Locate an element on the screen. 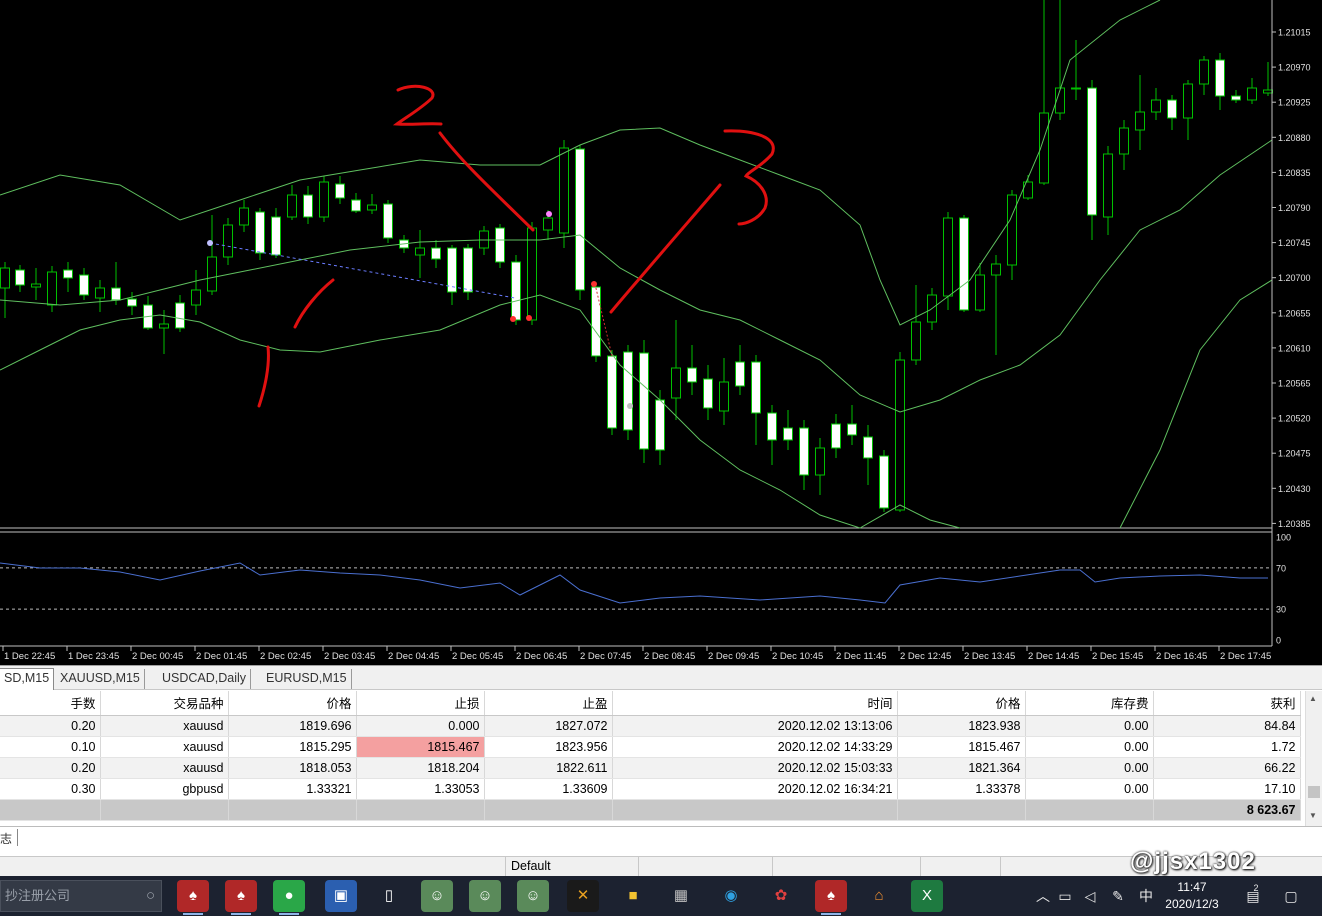 The width and height of the screenshot is (1322, 916). time-label: 2 Dec 08:45 is located at coordinates (669, 656).